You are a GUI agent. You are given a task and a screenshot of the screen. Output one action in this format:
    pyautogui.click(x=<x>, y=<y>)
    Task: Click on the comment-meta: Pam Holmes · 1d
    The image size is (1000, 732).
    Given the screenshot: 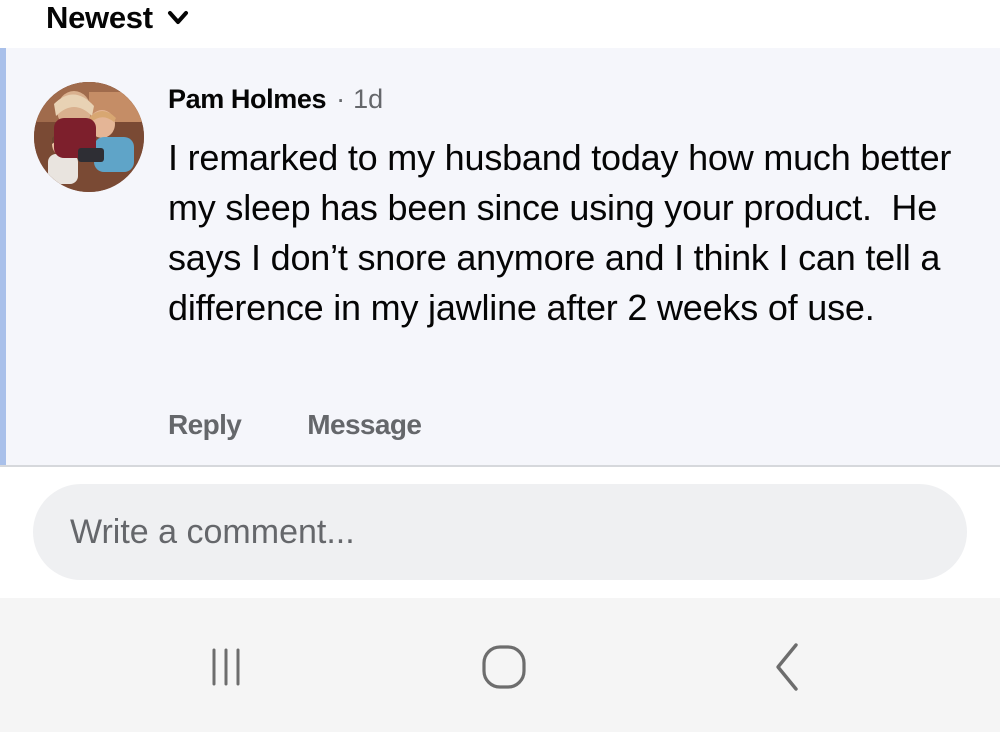 What is the action you would take?
    pyautogui.click(x=275, y=99)
    